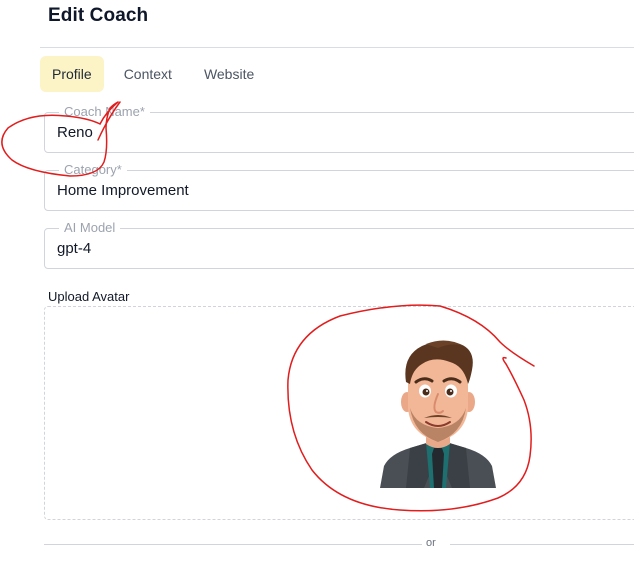 The width and height of the screenshot is (634, 565). I want to click on category-value: Home Improvement, so click(123, 190).